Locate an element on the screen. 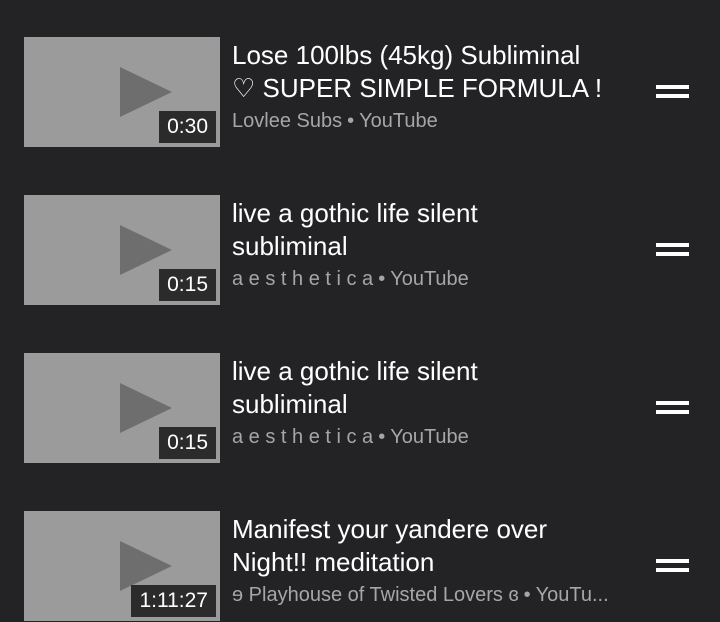 This screenshot has width=720, height=622. video-meta: Lovlee Subs • YouTube is located at coordinates (436, 121).